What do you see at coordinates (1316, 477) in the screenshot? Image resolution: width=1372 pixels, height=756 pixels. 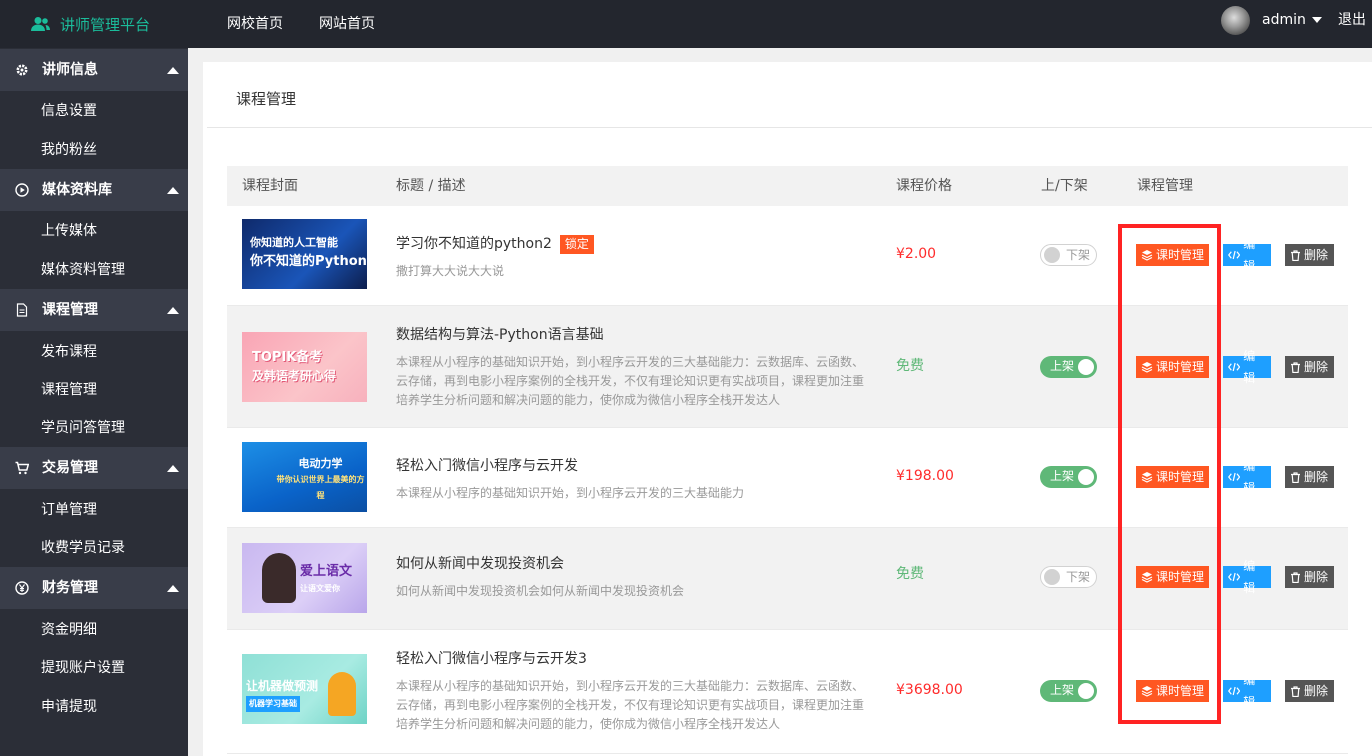 I see `button-label: 删除` at bounding box center [1316, 477].